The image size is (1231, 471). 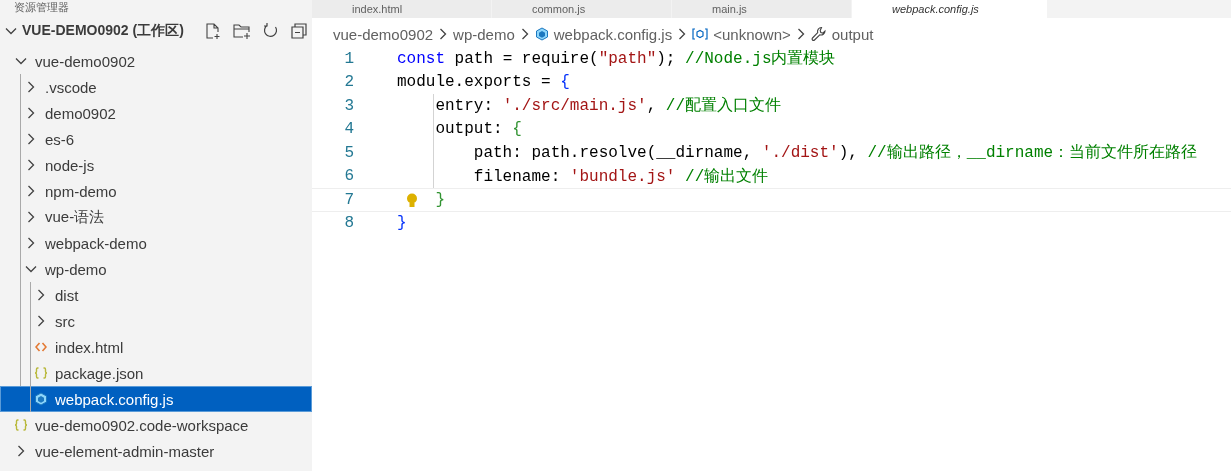 I want to click on tree-item: vue-语法, so click(x=156, y=217).